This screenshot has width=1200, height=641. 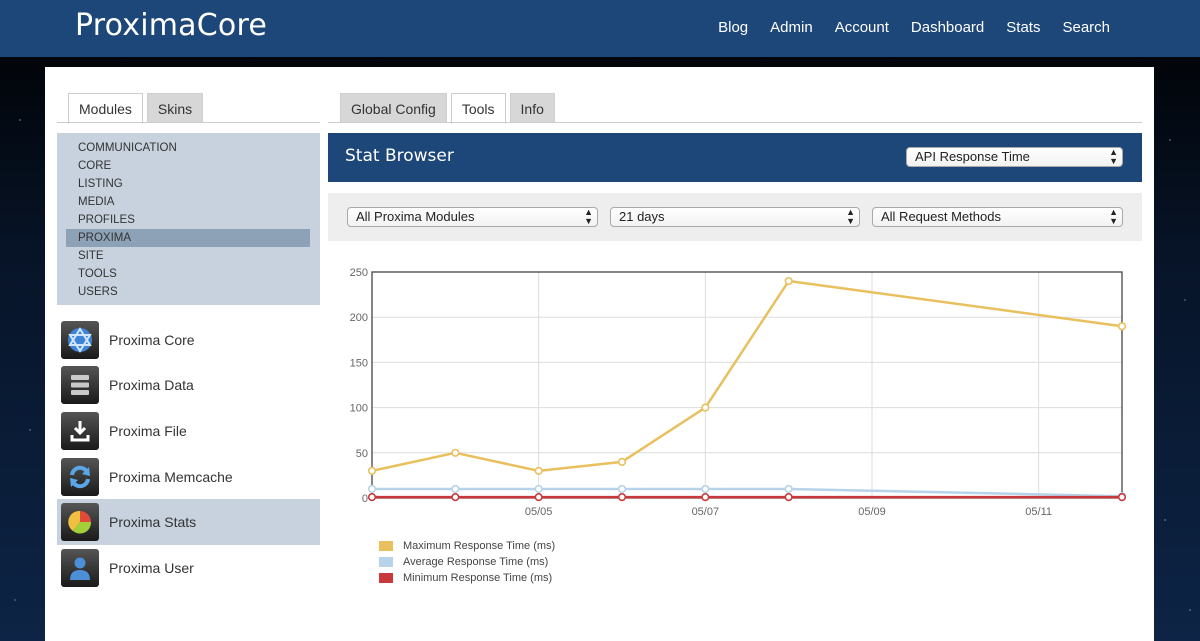 I want to click on category-tools: TOOLS, so click(x=188, y=274).